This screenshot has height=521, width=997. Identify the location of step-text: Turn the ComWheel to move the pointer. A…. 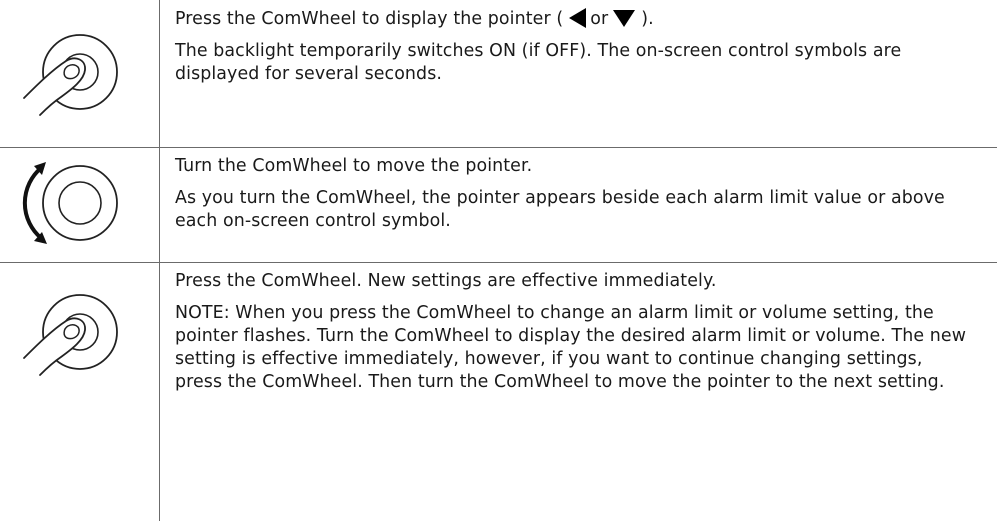
(575, 198).